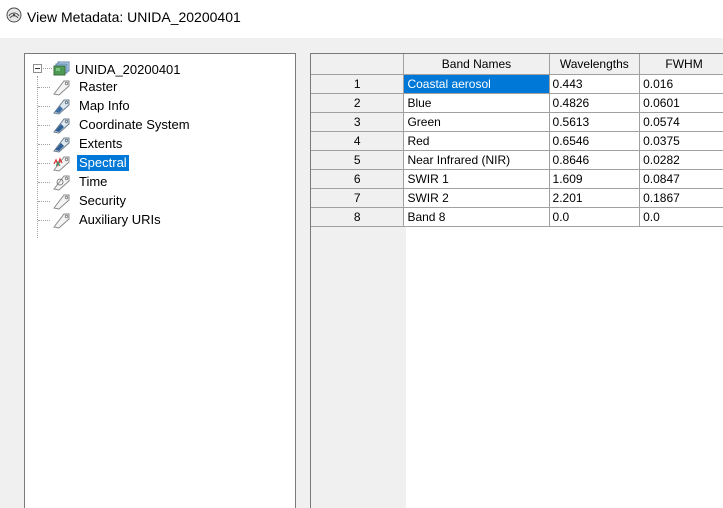 The height and width of the screenshot is (508, 723). I want to click on table-row: 5 Near Infrared (NIR) 0.8646 0.0282, so click(517, 160).